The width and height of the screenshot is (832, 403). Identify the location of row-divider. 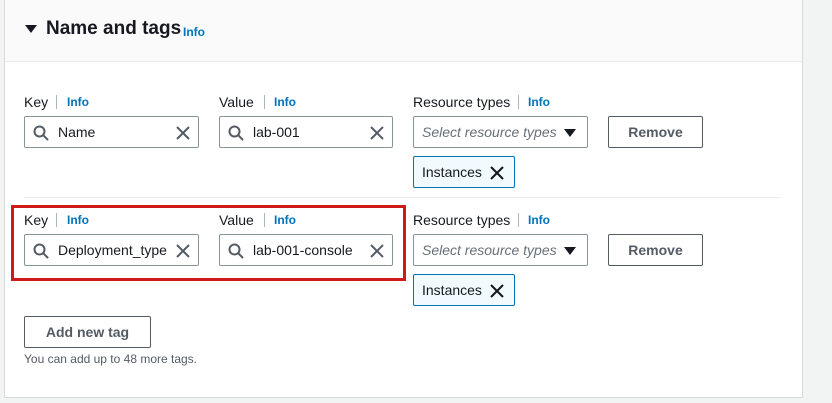
(402, 197).